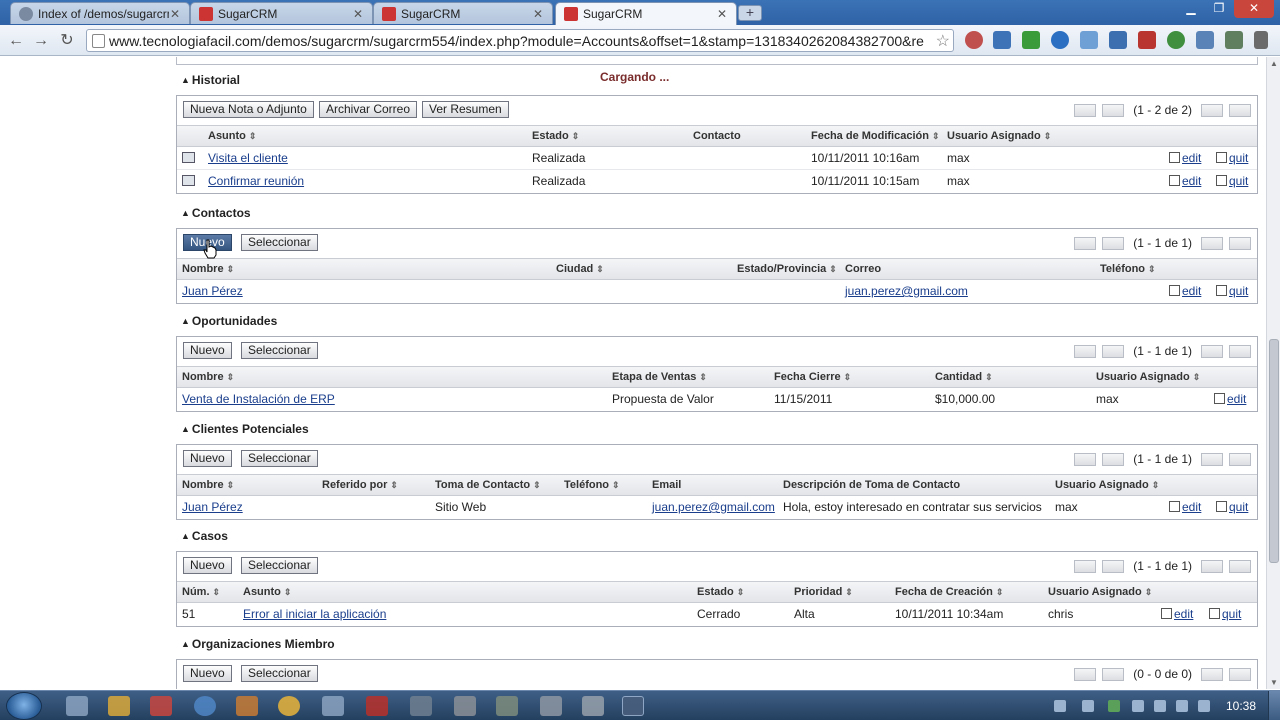 This screenshot has height=720, width=1280. What do you see at coordinates (212, 507) in the screenshot?
I see `lead-name-link: Juan Pérez` at bounding box center [212, 507].